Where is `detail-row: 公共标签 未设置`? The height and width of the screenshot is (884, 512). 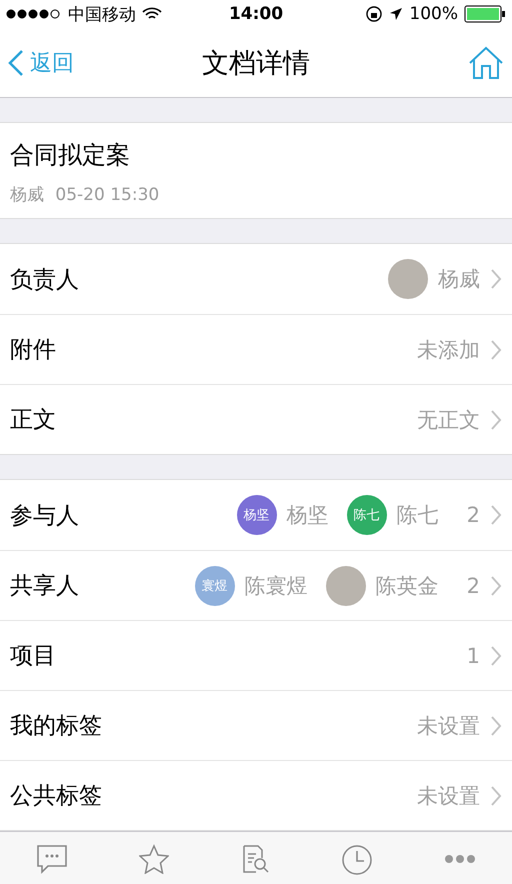
detail-row: 公共标签 未设置 is located at coordinates (256, 795).